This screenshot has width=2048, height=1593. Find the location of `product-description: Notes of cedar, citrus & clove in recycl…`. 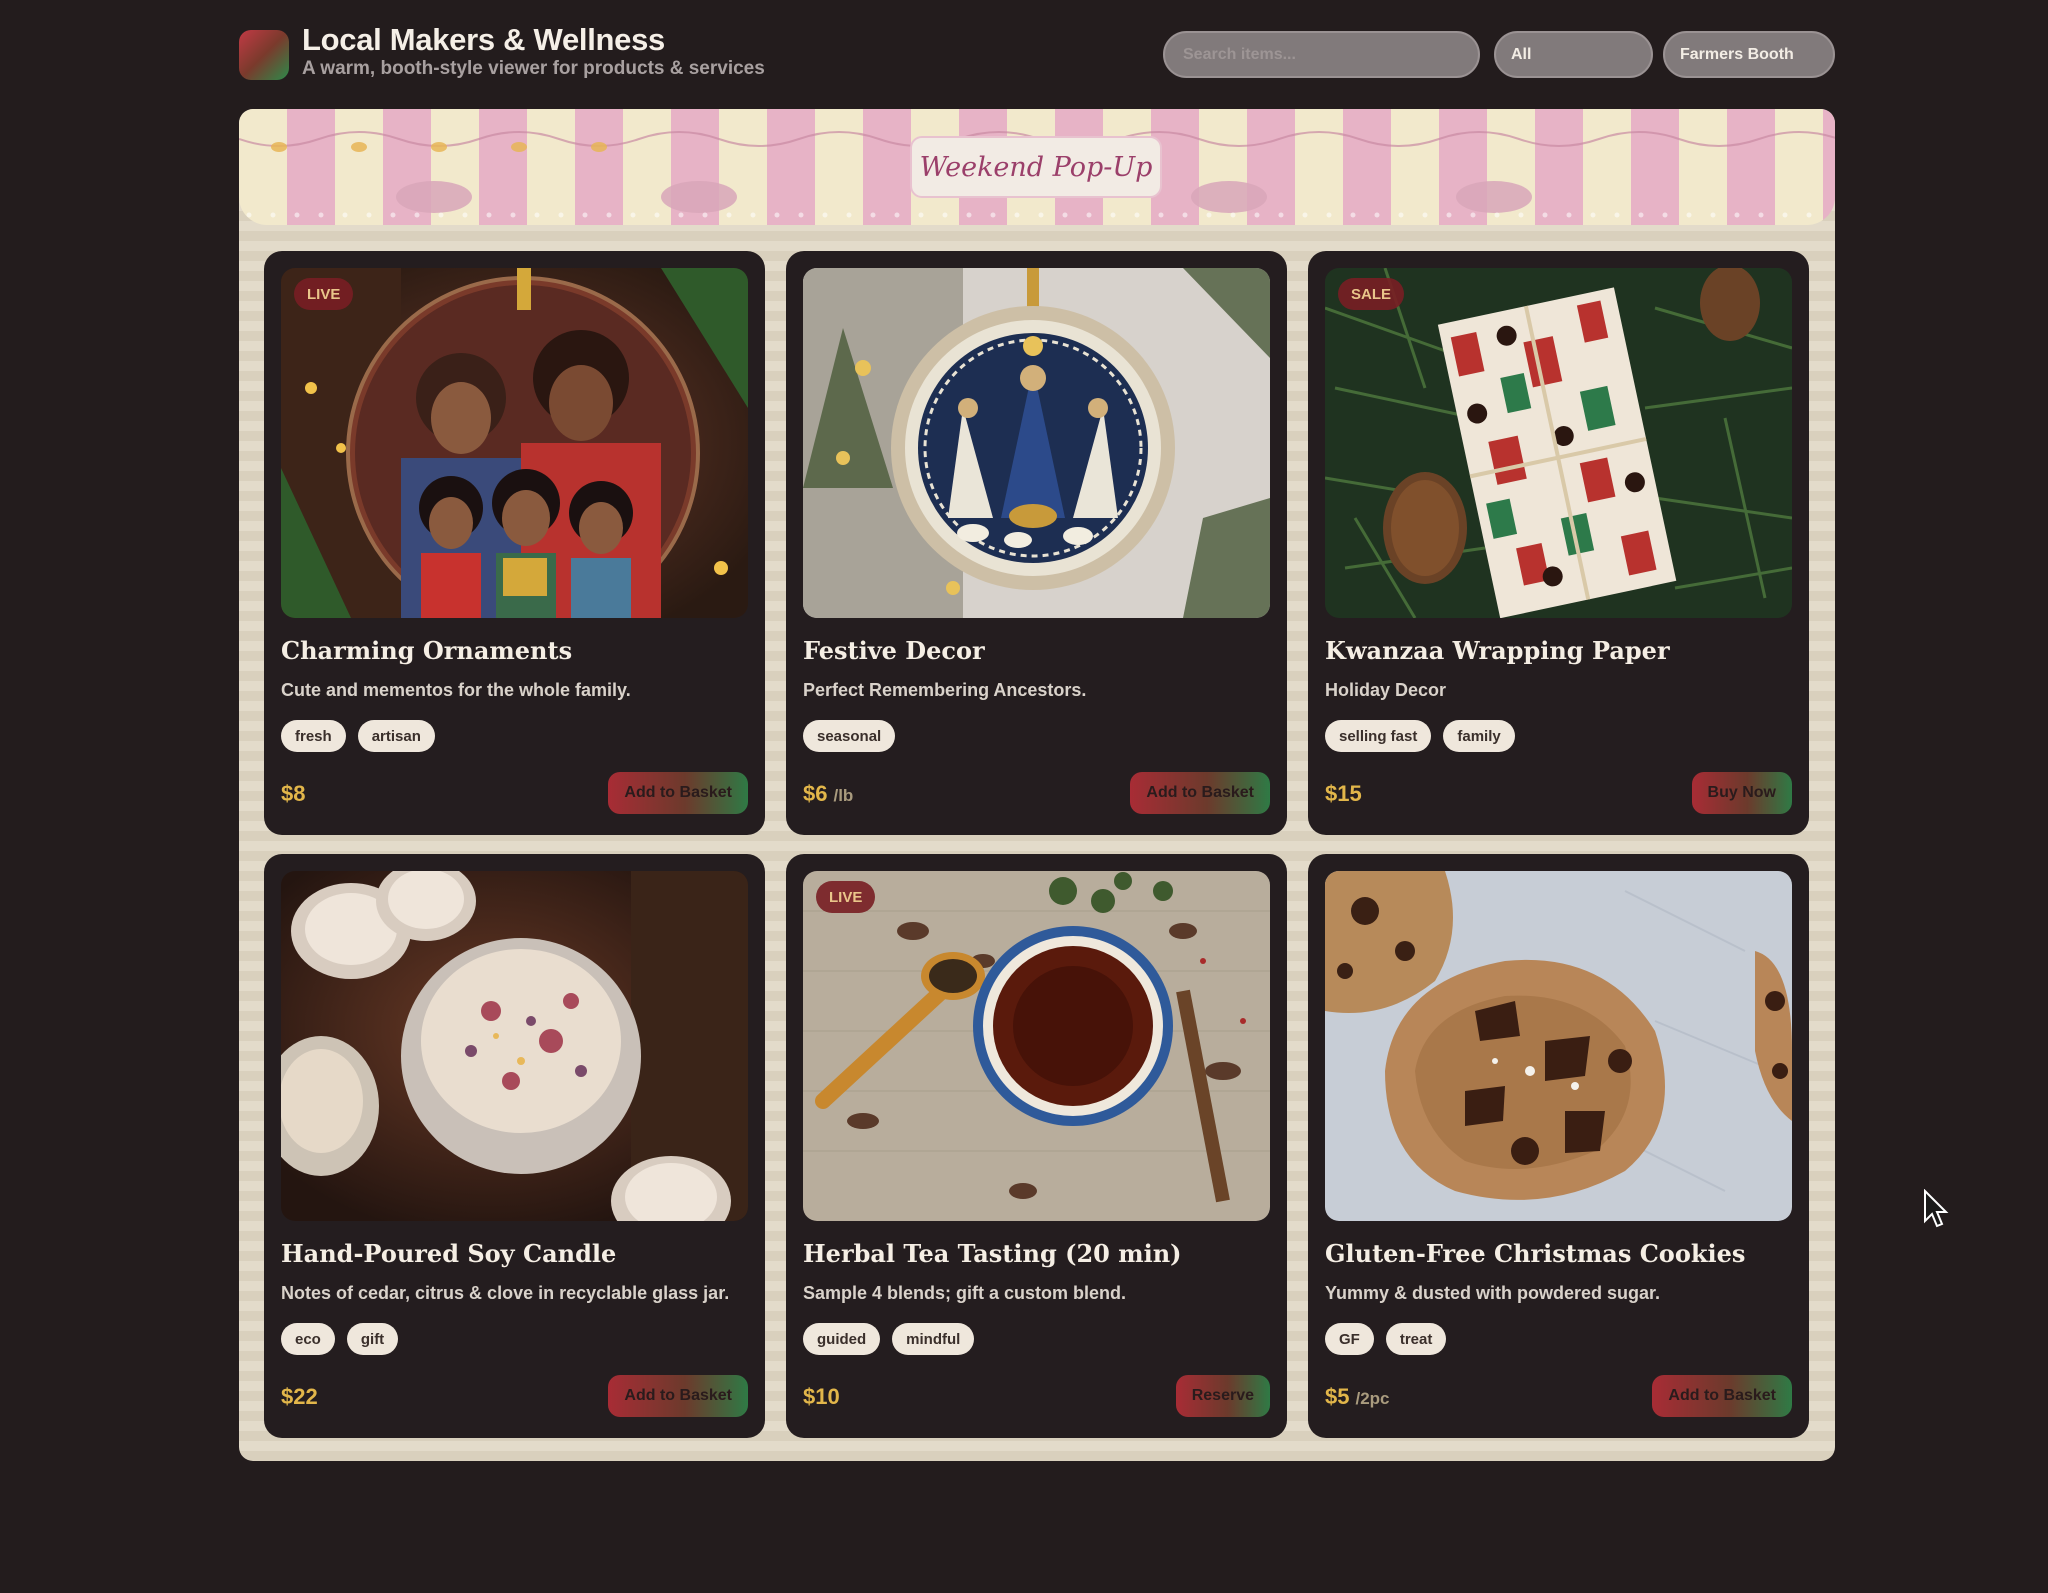

product-description: Notes of cedar, citrus & clove in recycl… is located at coordinates (505, 1293).